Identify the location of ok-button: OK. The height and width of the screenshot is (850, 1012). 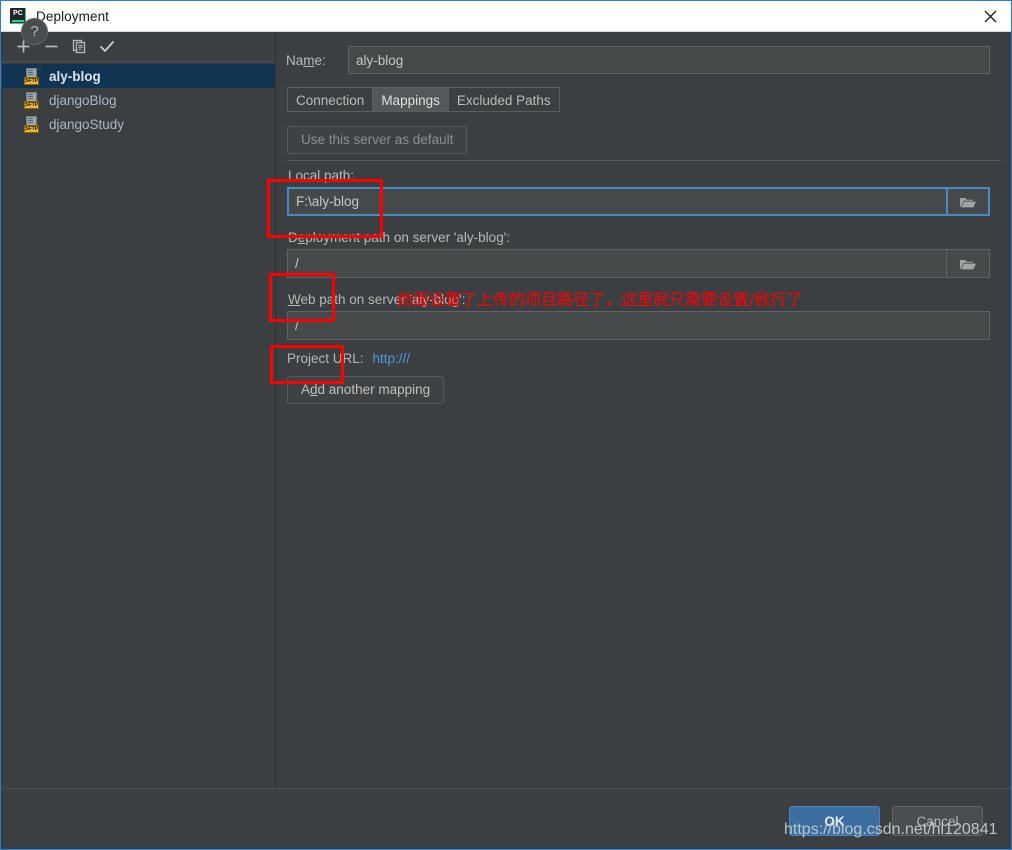
(834, 821).